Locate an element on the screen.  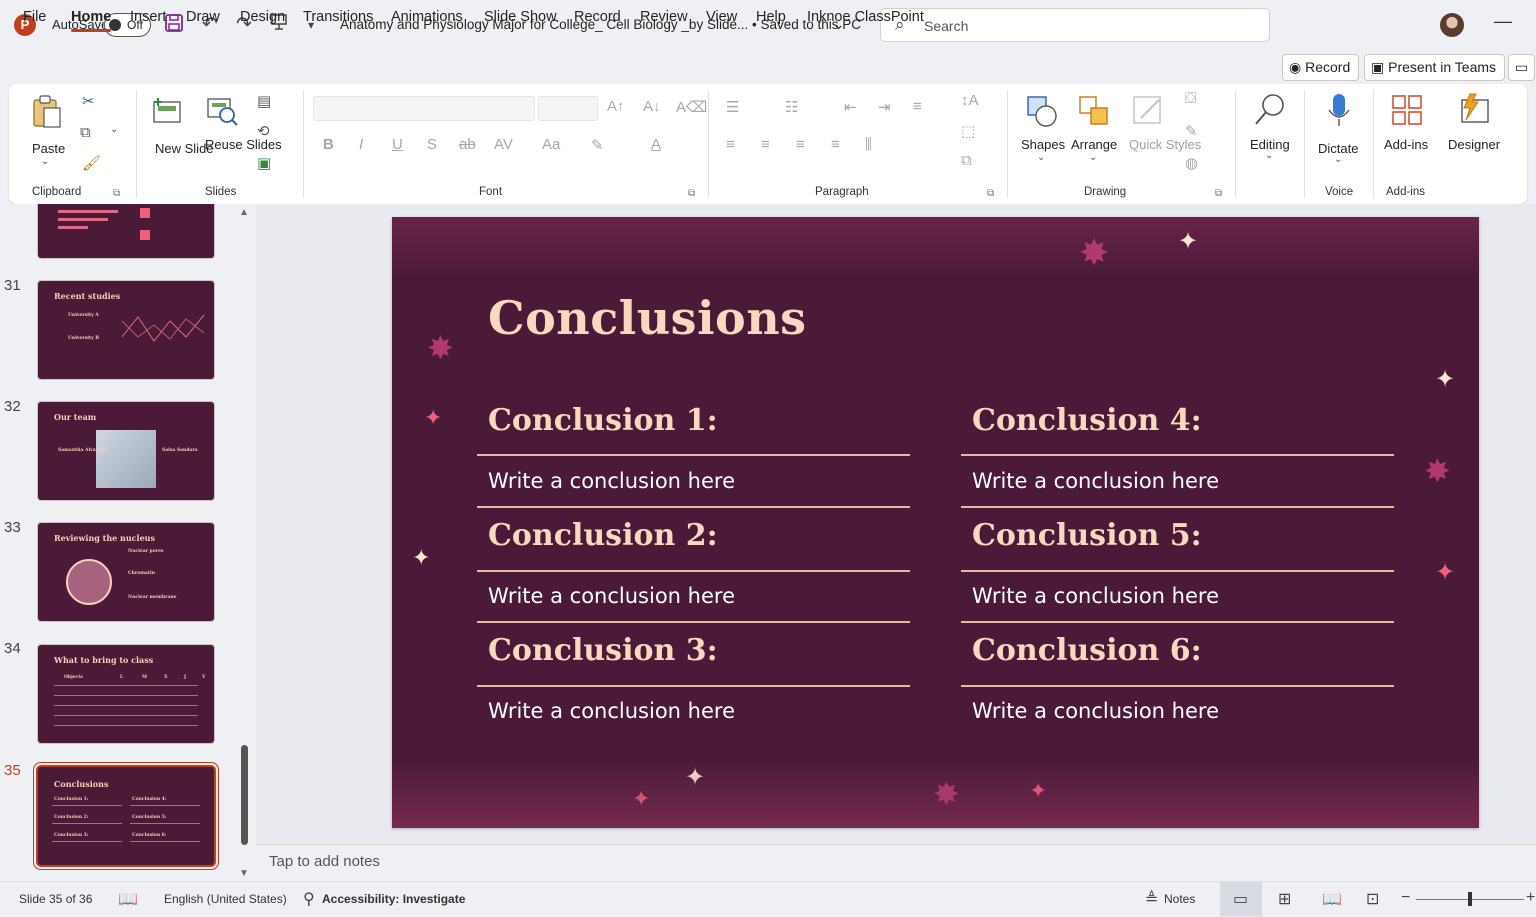
bullets-icon: ☰ is located at coordinates (732, 107).